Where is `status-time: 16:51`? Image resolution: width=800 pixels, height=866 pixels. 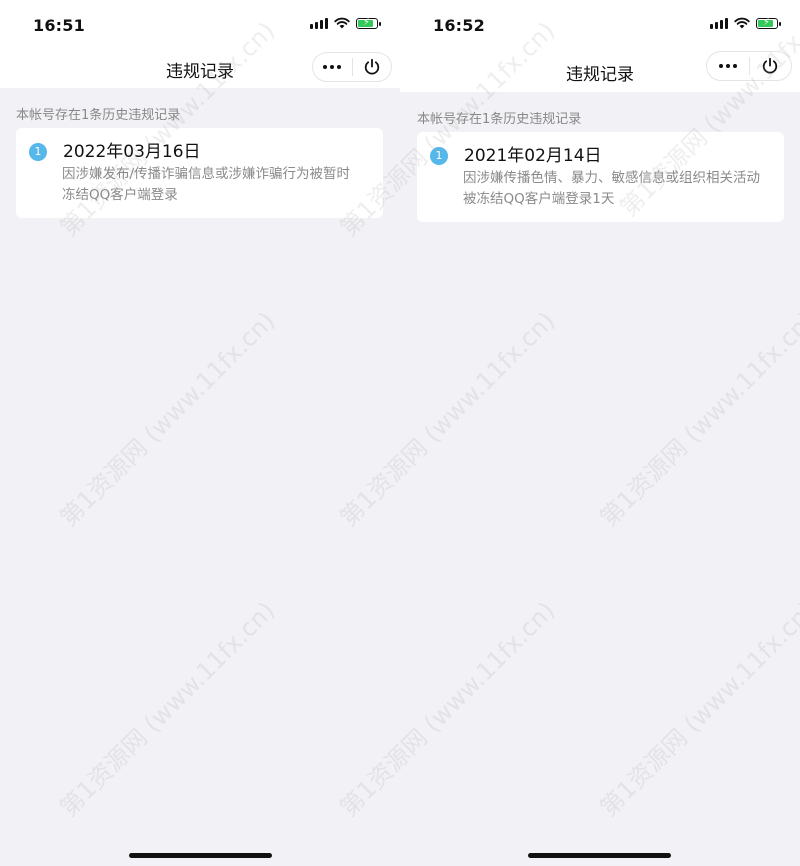
status-time: 16:51 is located at coordinates (59, 25).